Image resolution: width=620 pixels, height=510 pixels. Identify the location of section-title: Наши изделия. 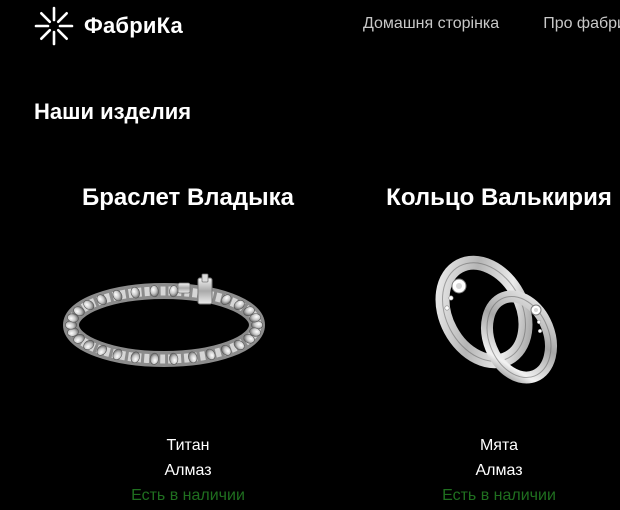
(113, 111).